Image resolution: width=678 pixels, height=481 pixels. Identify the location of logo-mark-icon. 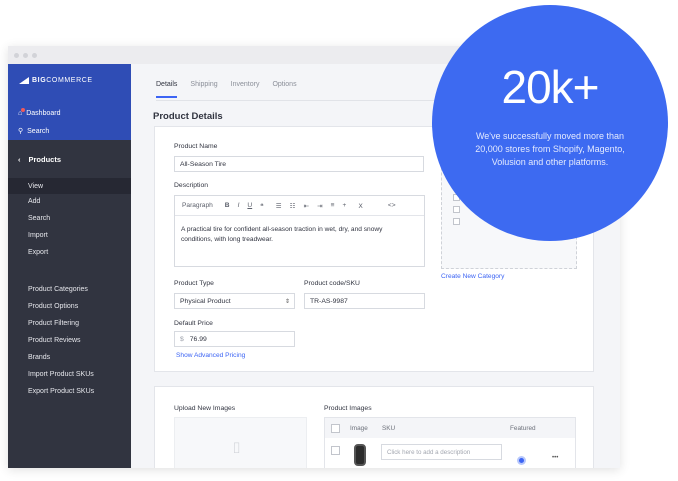
(24, 80).